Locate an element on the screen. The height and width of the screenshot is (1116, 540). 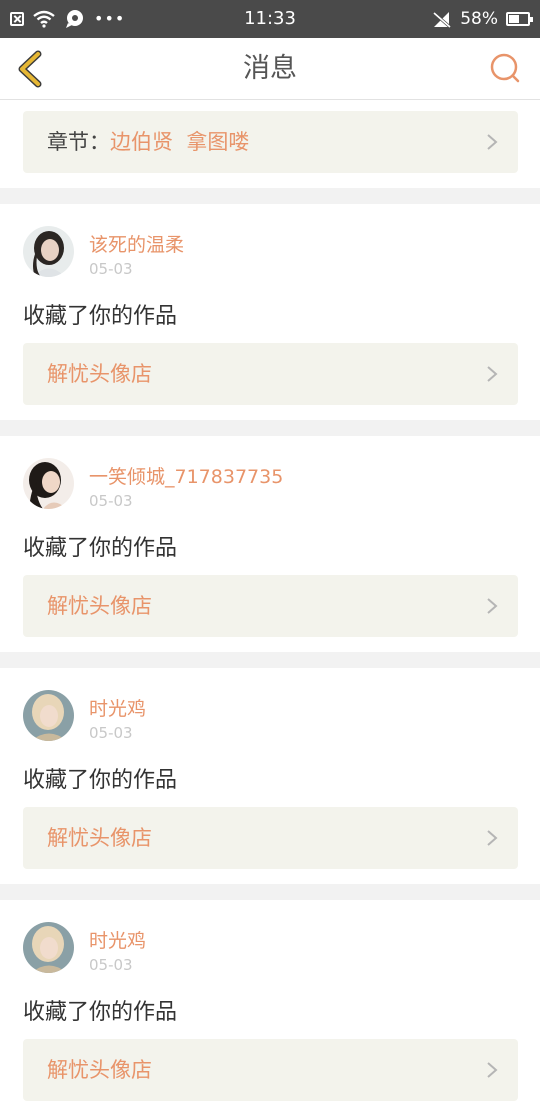
chapter-link-text: 章节：边伯贤 拿图喽 is located at coordinates (148, 142).